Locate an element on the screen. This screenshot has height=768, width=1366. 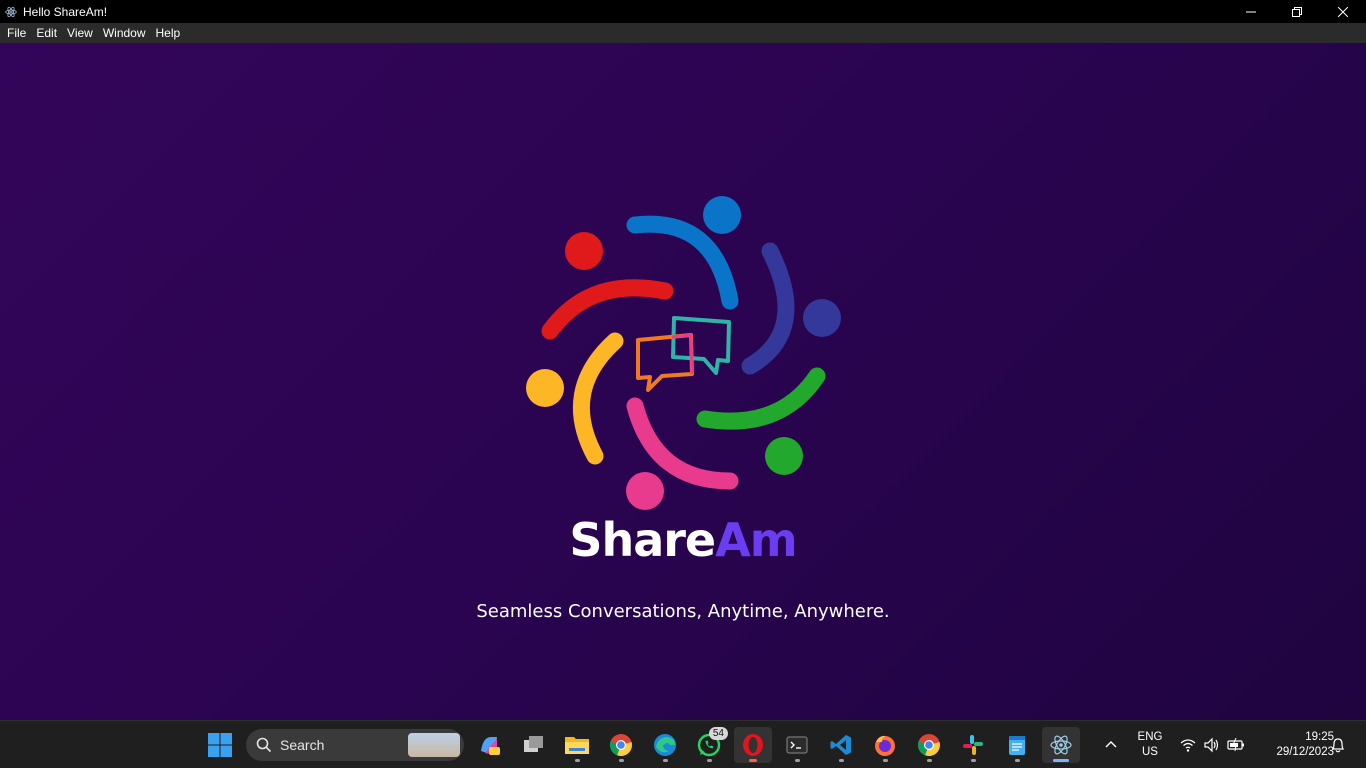
copilot-app is located at coordinates (489, 745).